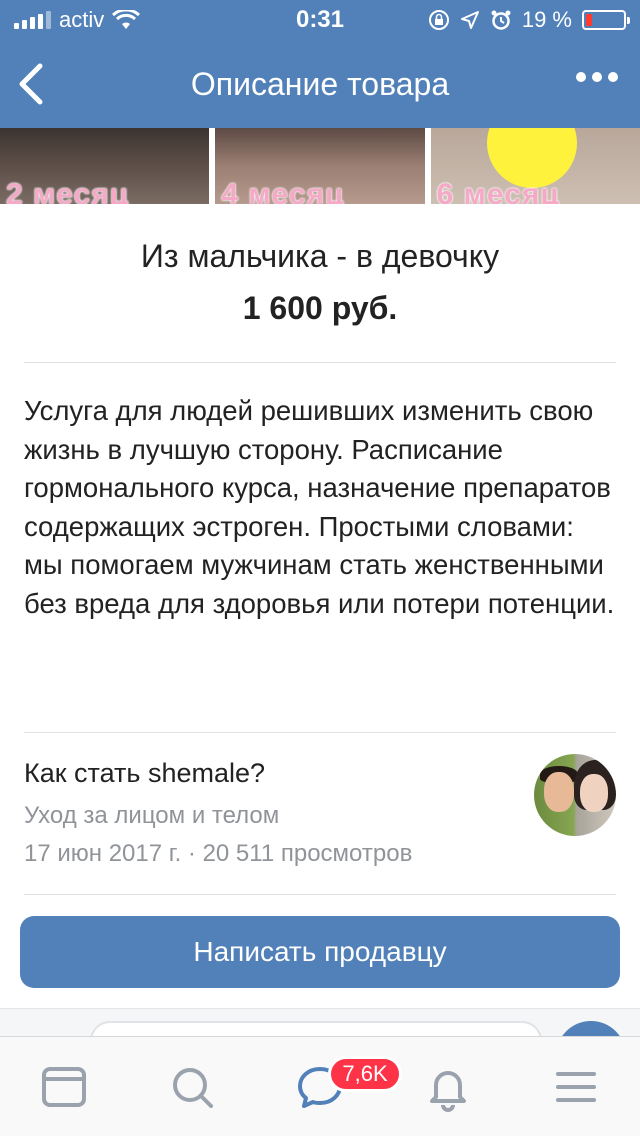 The height and width of the screenshot is (1136, 640). I want to click on tab-bar, so click(320, 1086).